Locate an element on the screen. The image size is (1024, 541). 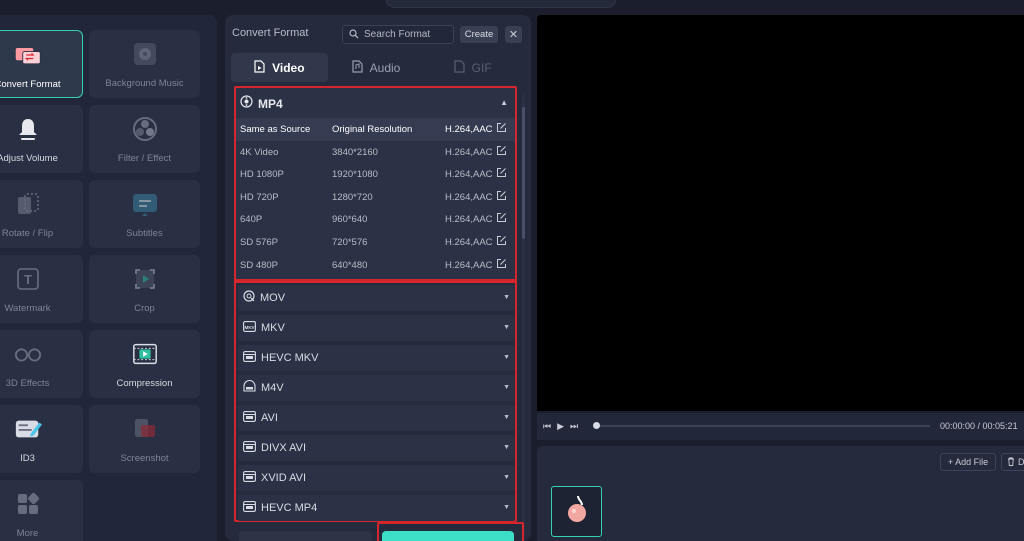
tool-id3: ID3 is located at coordinates (41, 439).